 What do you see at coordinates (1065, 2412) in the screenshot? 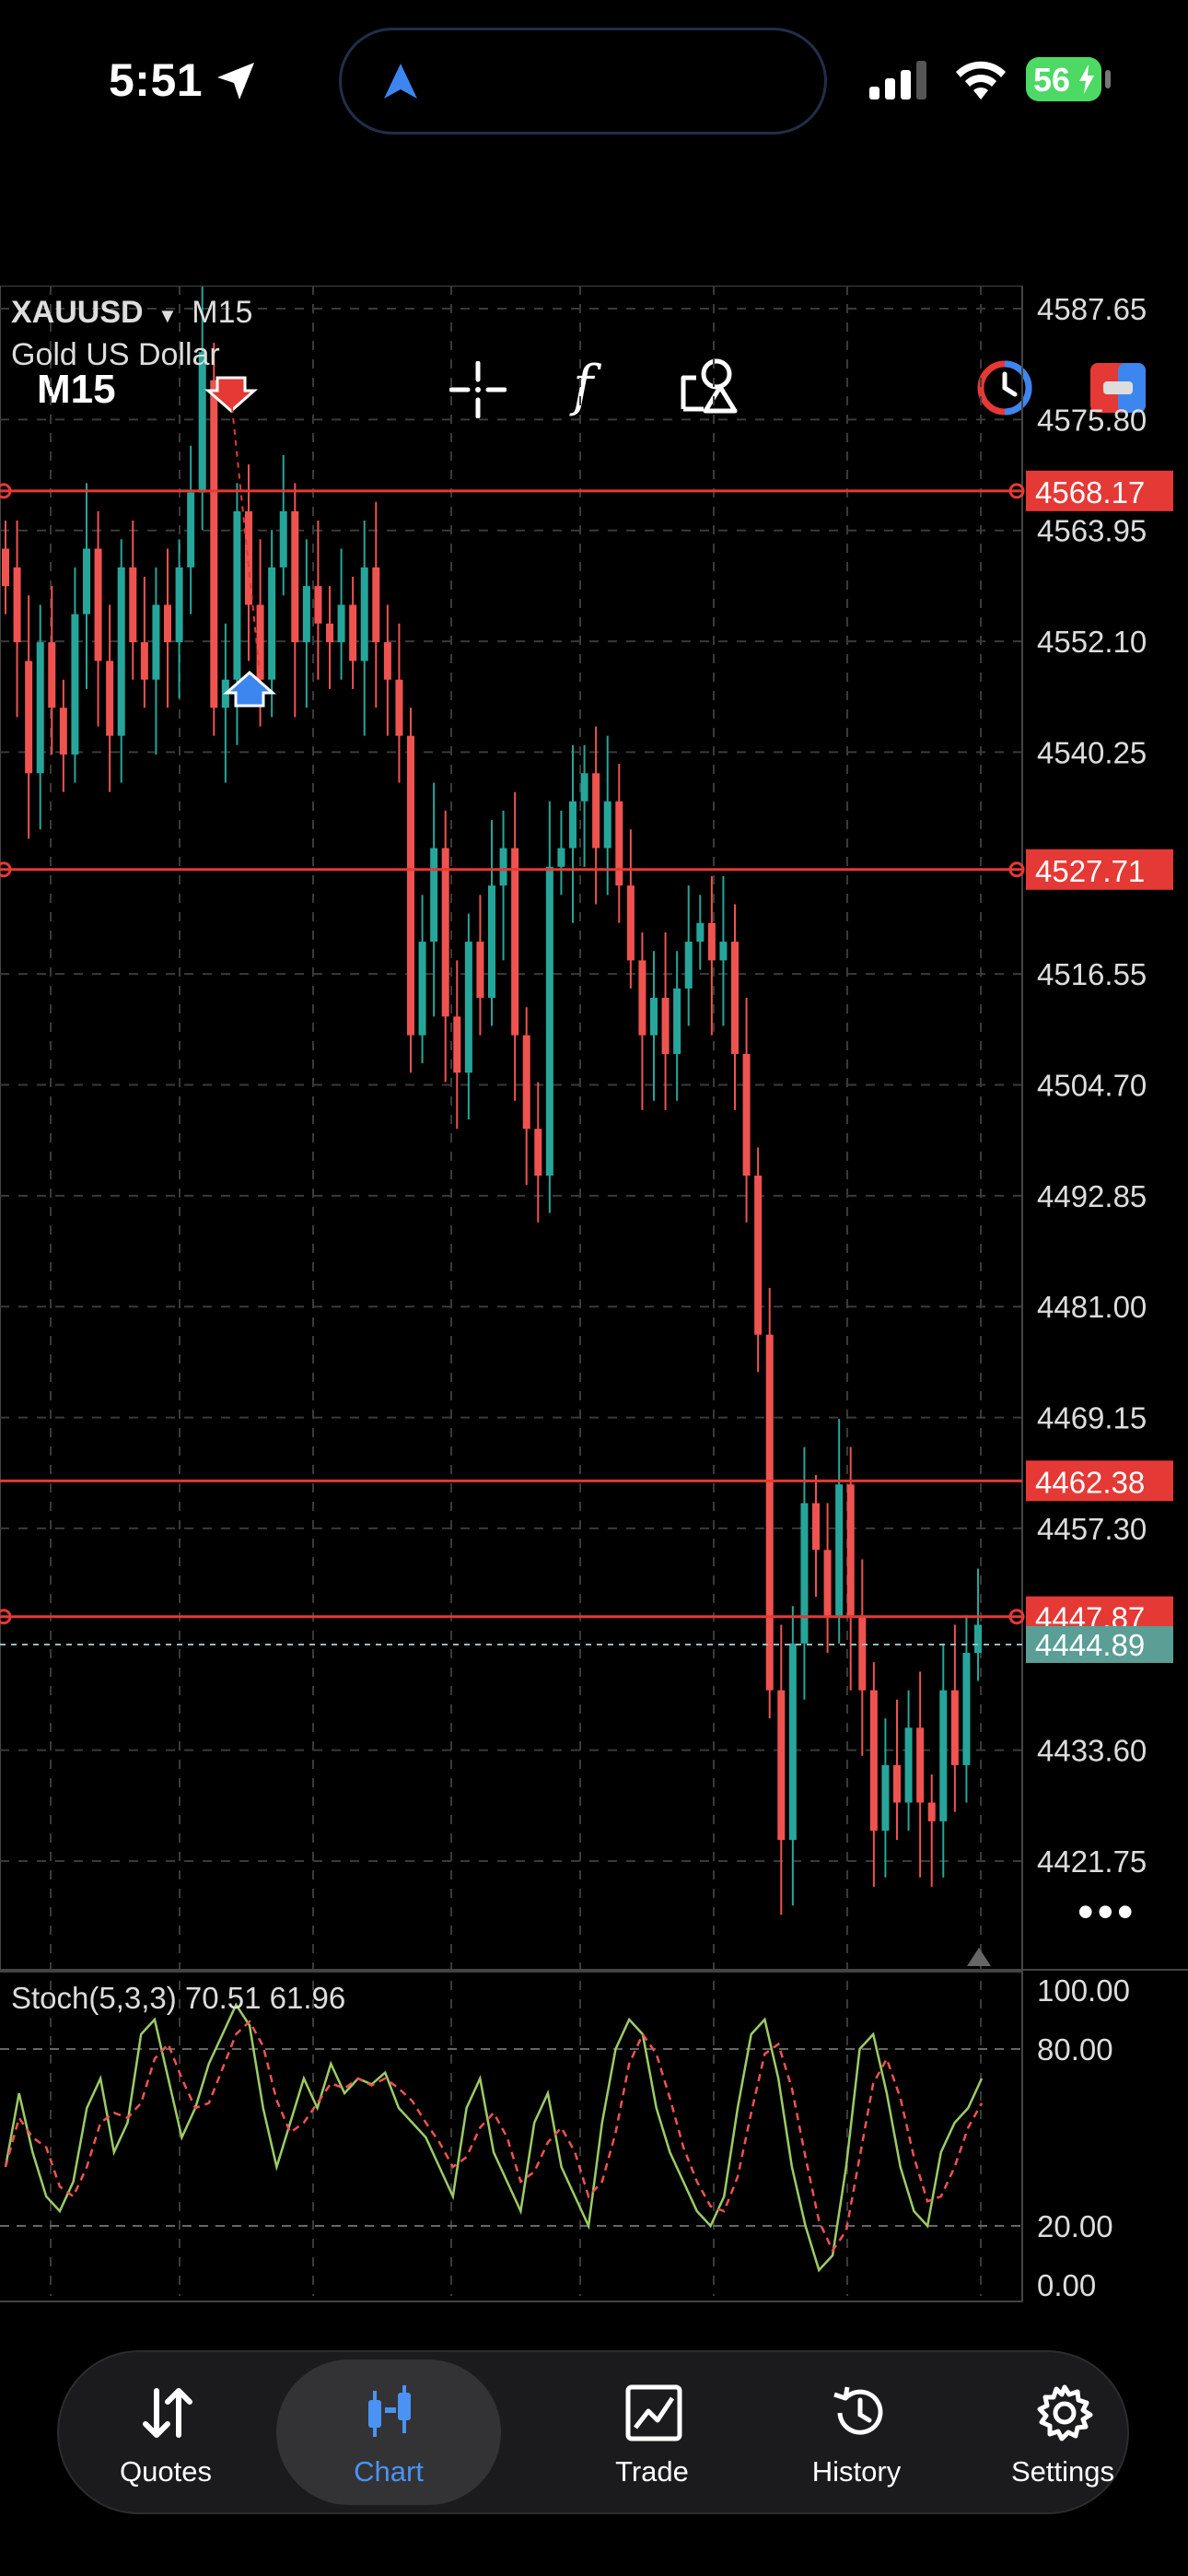
I see `settings-icon` at bounding box center [1065, 2412].